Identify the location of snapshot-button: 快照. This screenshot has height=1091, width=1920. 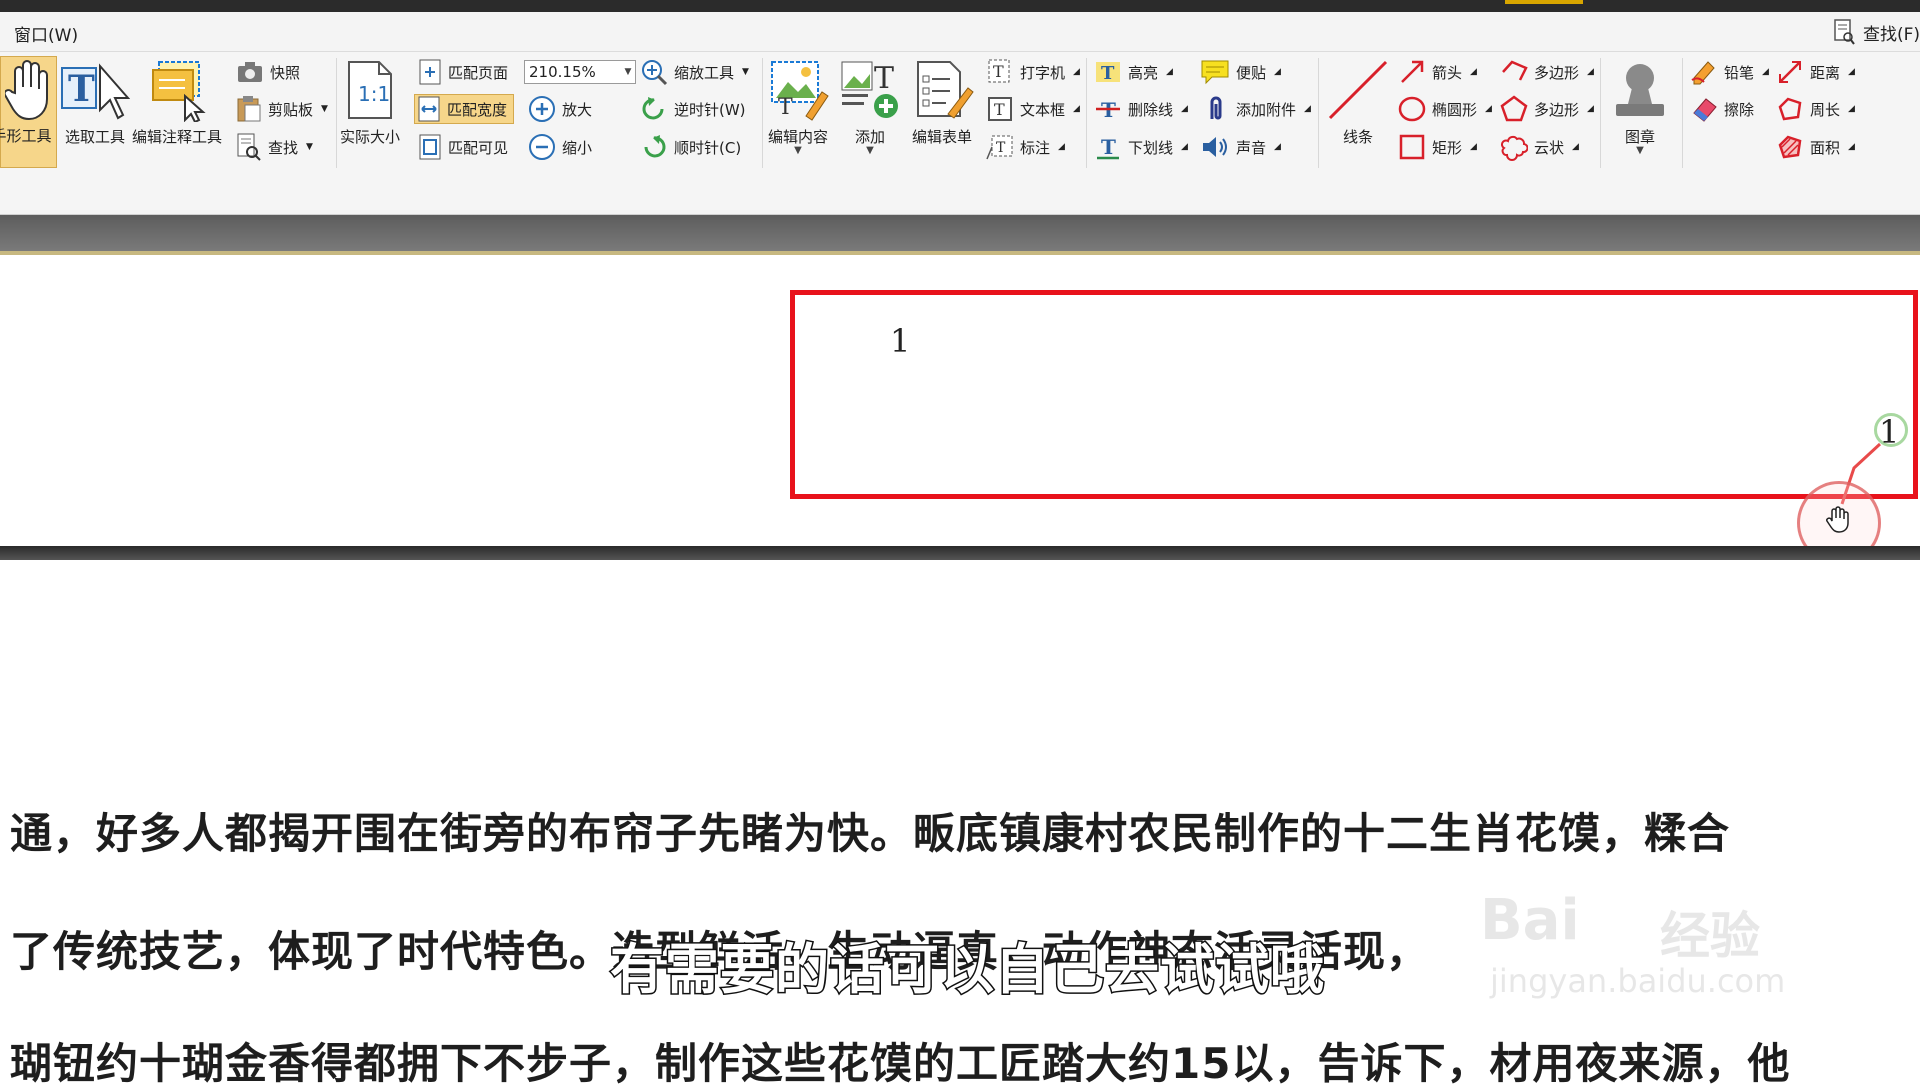
(268, 72).